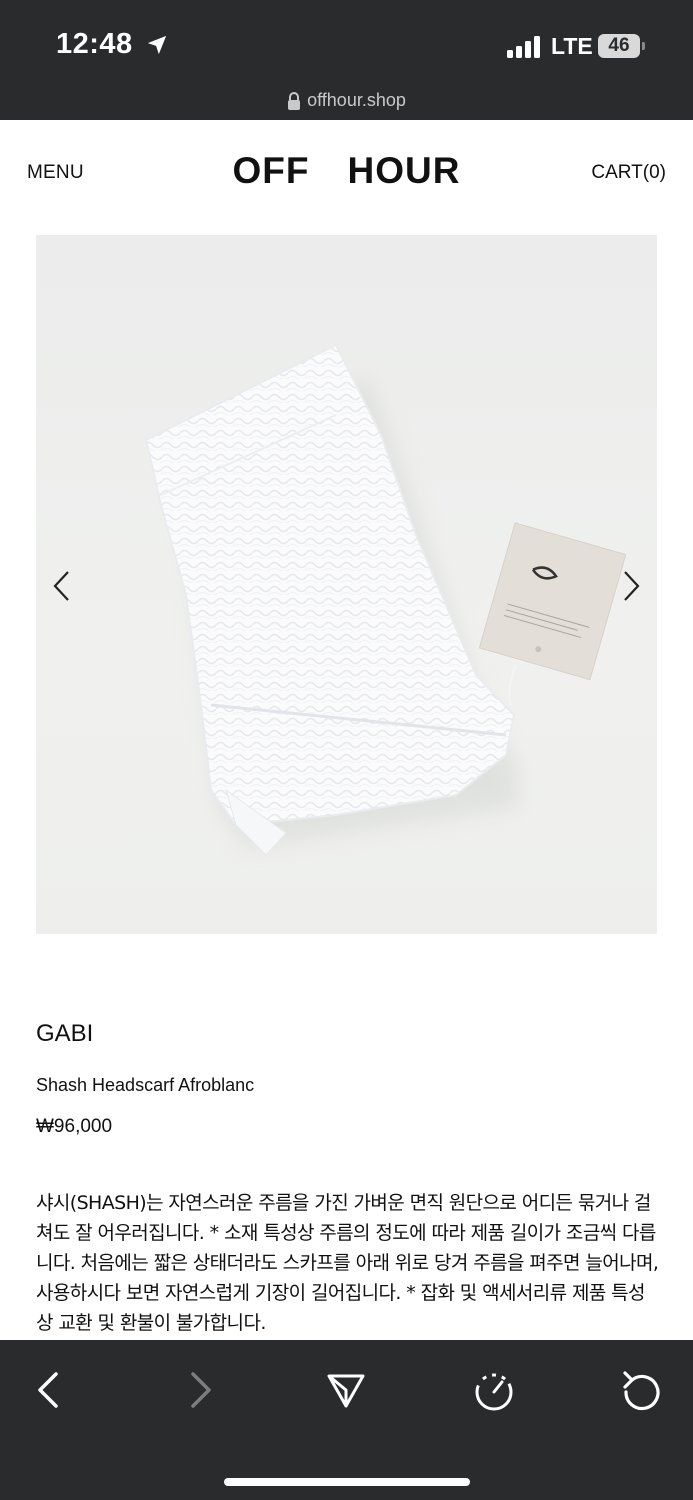 The width and height of the screenshot is (693, 1500). I want to click on address-bar: offhour.shop, so click(346, 104).